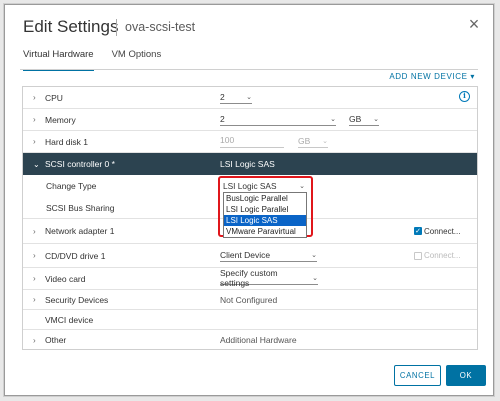  Describe the element at coordinates (60, 119) in the screenshot. I see `memory-label: Memory` at that location.